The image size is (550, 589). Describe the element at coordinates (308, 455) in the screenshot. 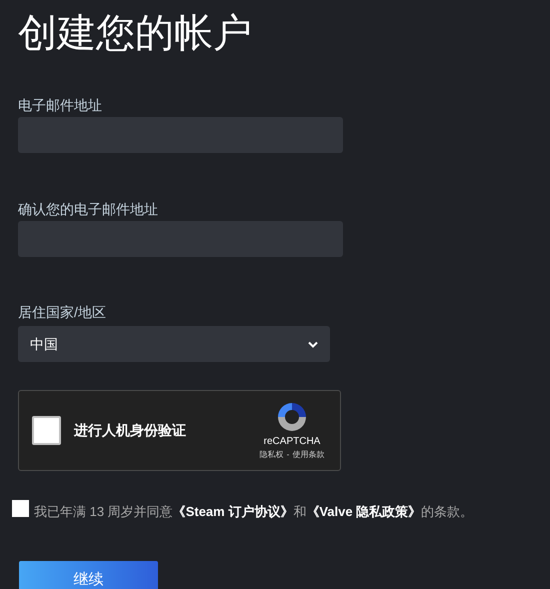

I see `terms-link: 使用条款` at that location.